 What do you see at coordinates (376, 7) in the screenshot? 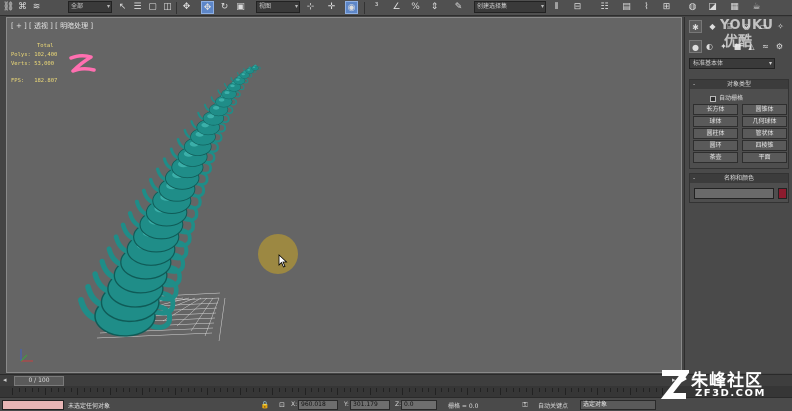
I see `angle-snap-icon: ³` at bounding box center [376, 7].